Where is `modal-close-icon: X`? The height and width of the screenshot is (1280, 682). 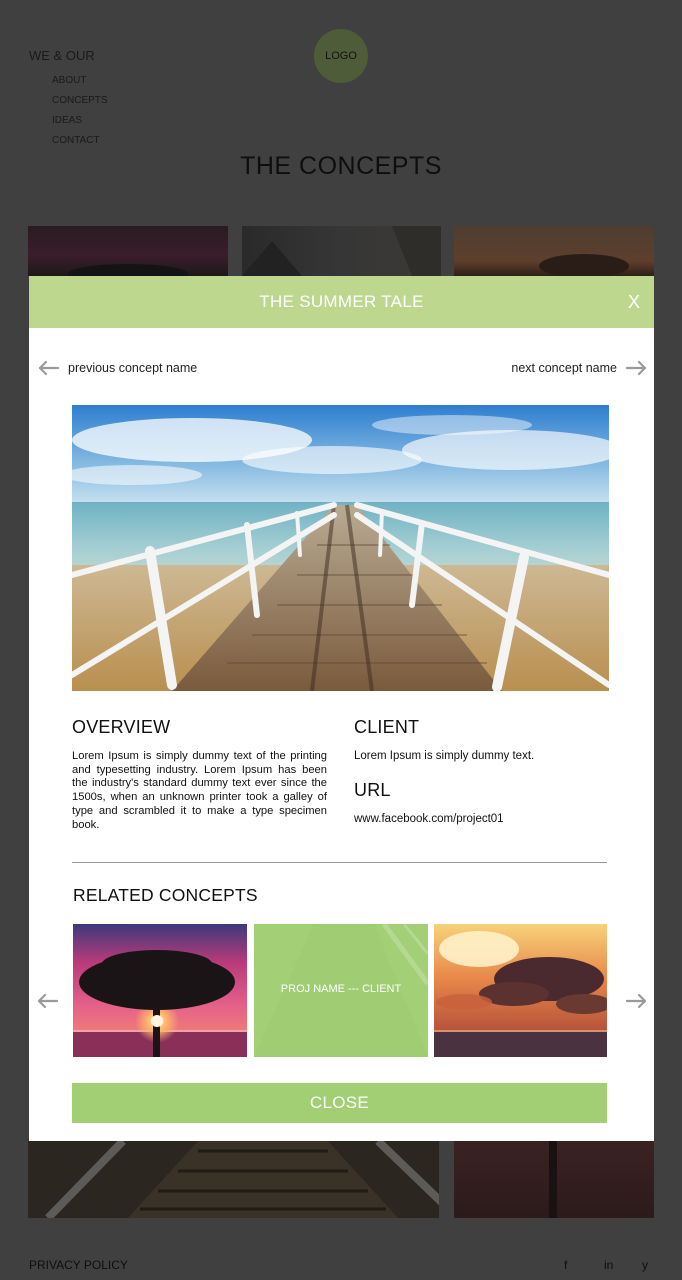 modal-close-icon: X is located at coordinates (634, 302).